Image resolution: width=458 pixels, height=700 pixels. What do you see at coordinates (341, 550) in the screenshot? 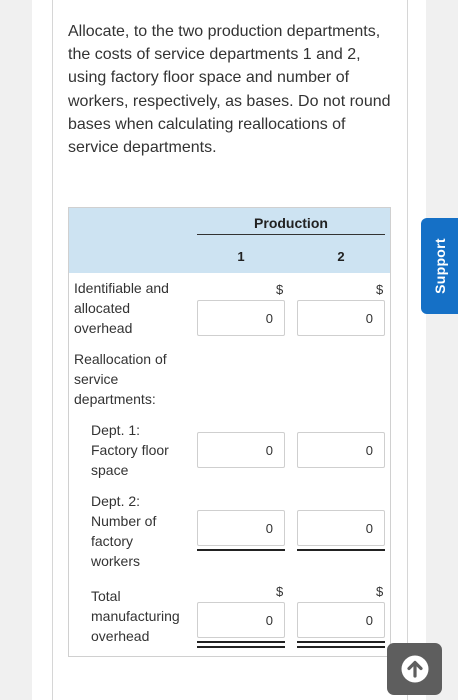
I see `subtotal-rule-col2` at bounding box center [341, 550].